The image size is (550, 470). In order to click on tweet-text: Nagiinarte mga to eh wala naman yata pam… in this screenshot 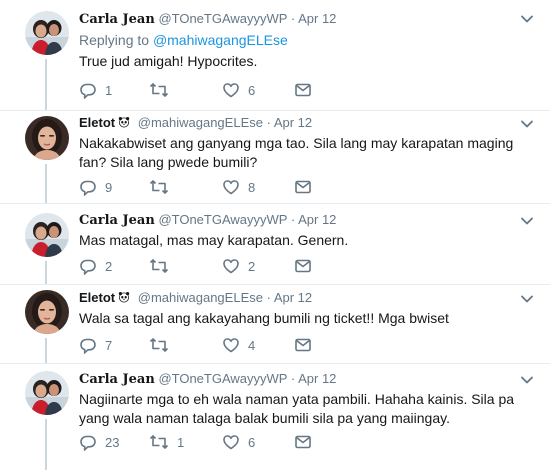, I will do `click(297, 408)`.